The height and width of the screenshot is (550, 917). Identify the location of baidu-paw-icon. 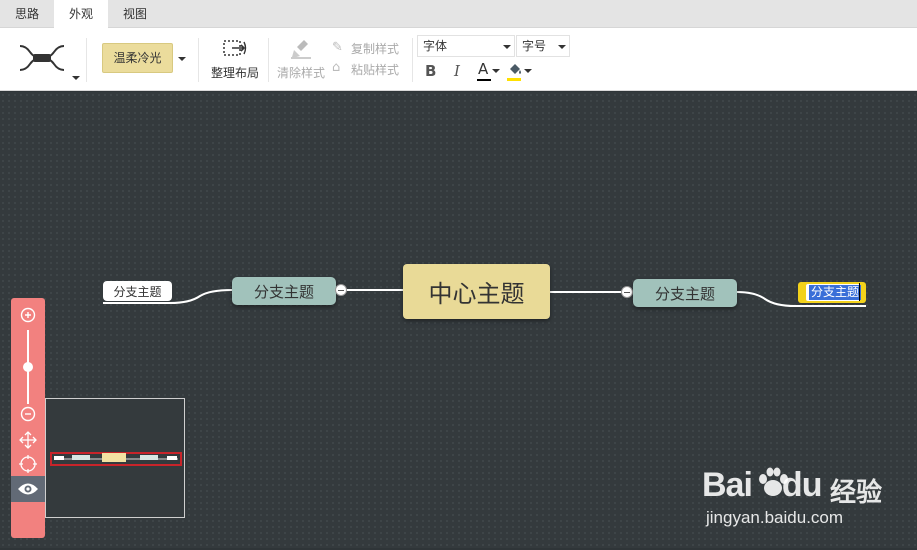
(773, 481).